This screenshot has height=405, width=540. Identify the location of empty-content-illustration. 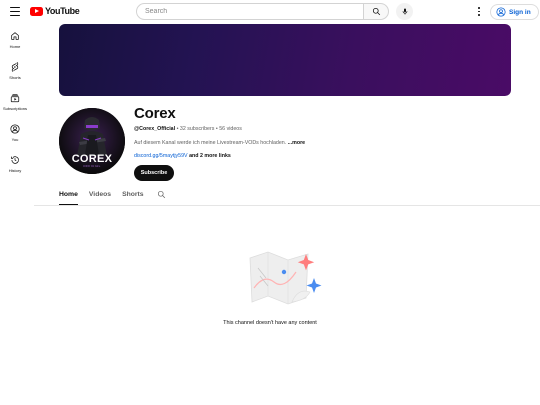
(285, 278).